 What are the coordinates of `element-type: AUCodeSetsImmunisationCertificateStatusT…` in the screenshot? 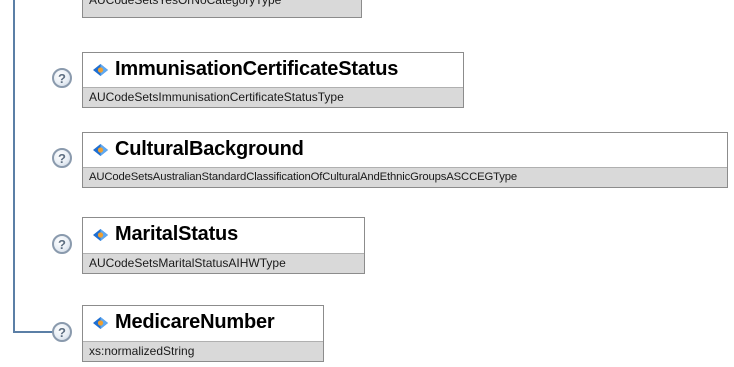 It's located at (273, 97).